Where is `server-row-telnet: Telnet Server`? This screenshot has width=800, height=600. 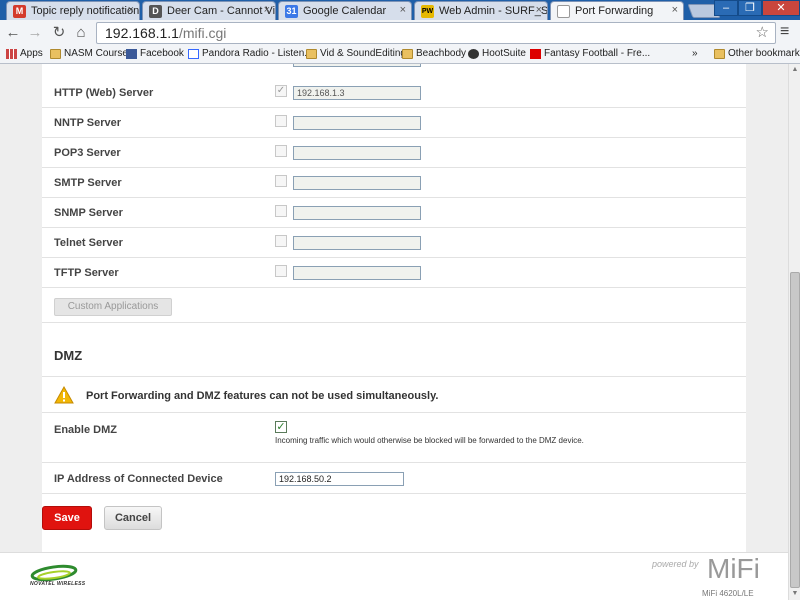
server-row-telnet: Telnet Server is located at coordinates (394, 243).